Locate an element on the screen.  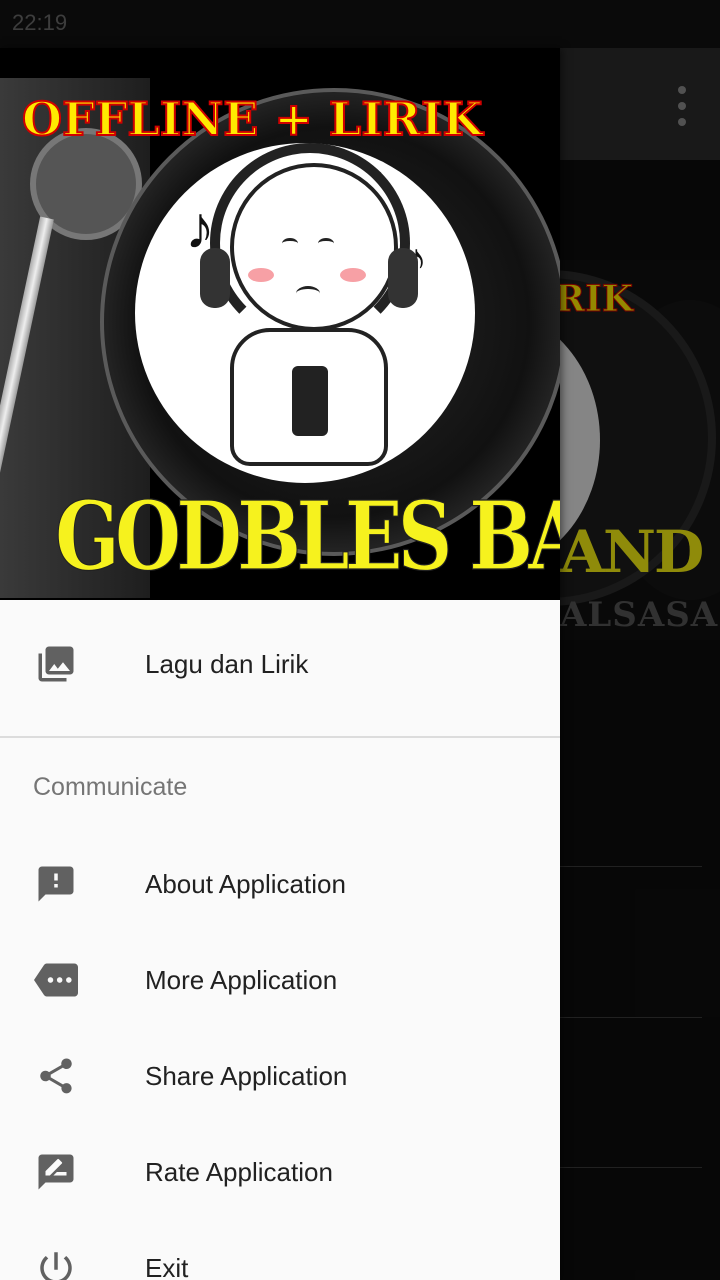
header-top-text: OFFLINE + LIRIK is located at coordinates (252, 119).